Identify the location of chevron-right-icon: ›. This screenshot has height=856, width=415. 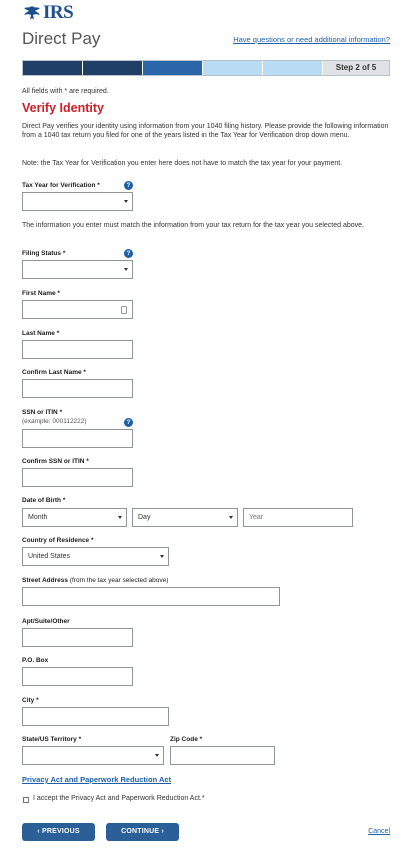
(162, 831).